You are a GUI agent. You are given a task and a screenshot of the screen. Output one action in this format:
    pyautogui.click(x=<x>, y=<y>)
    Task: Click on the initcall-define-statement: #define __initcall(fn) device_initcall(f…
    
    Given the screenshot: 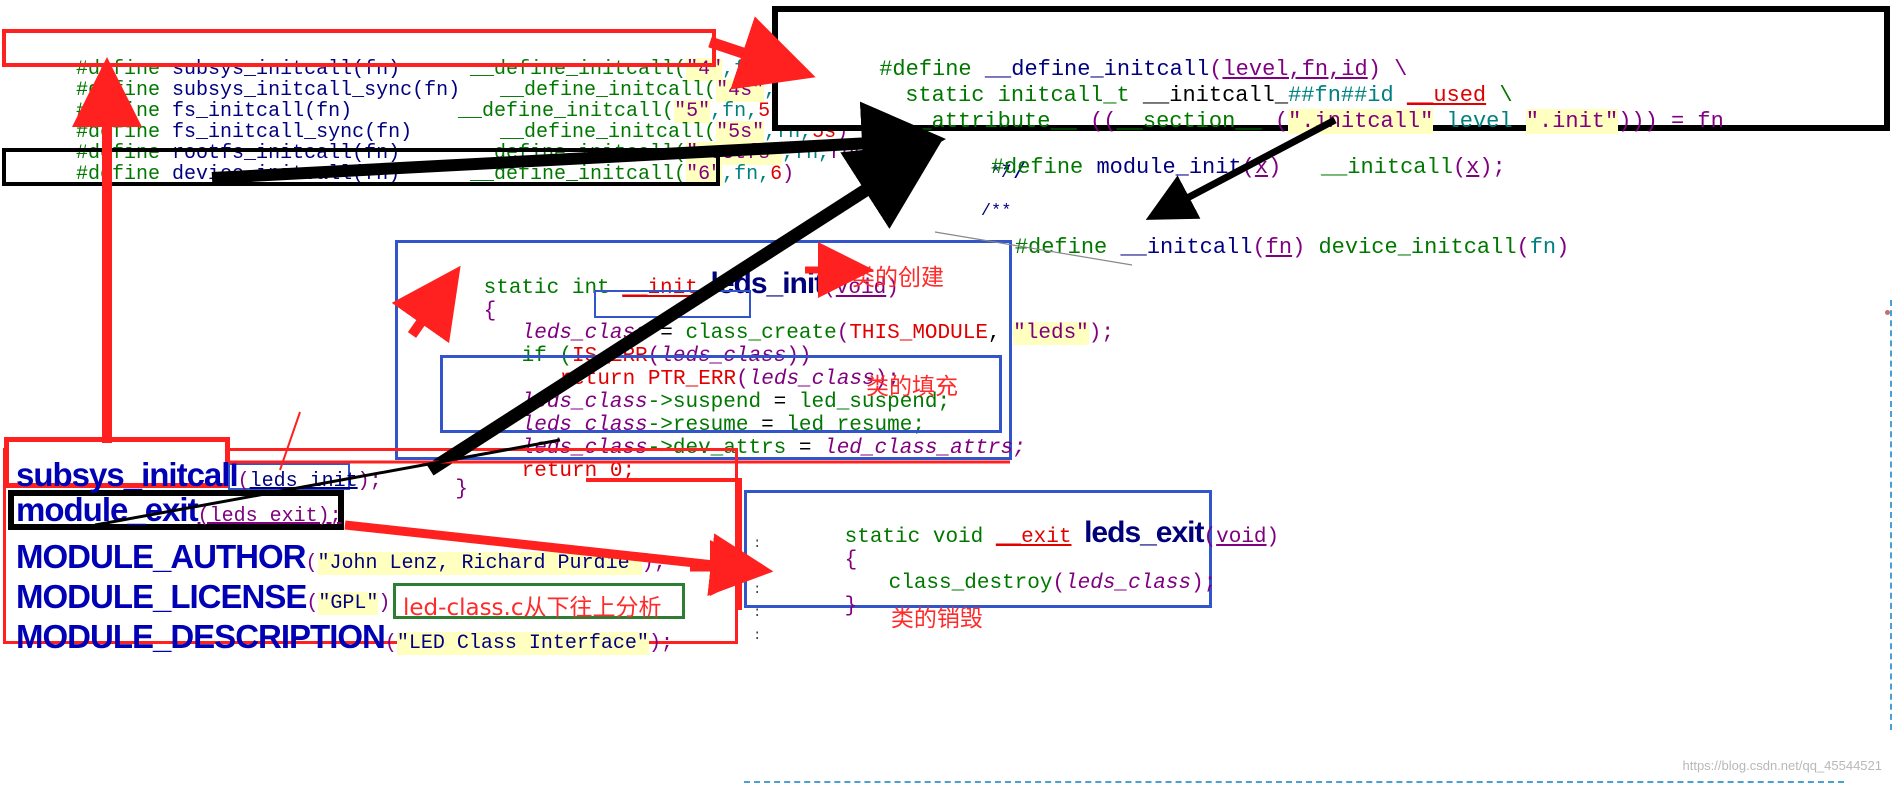 What is the action you would take?
    pyautogui.click(x=1266, y=248)
    